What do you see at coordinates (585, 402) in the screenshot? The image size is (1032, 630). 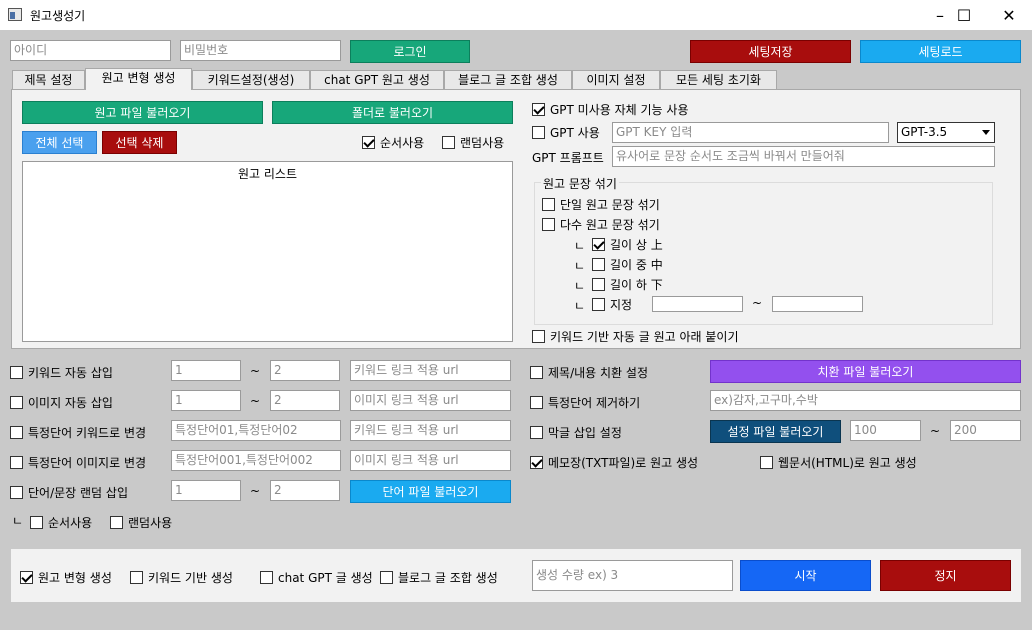 I see `remove-word-checkbox: 특정단어 제거하기` at bounding box center [585, 402].